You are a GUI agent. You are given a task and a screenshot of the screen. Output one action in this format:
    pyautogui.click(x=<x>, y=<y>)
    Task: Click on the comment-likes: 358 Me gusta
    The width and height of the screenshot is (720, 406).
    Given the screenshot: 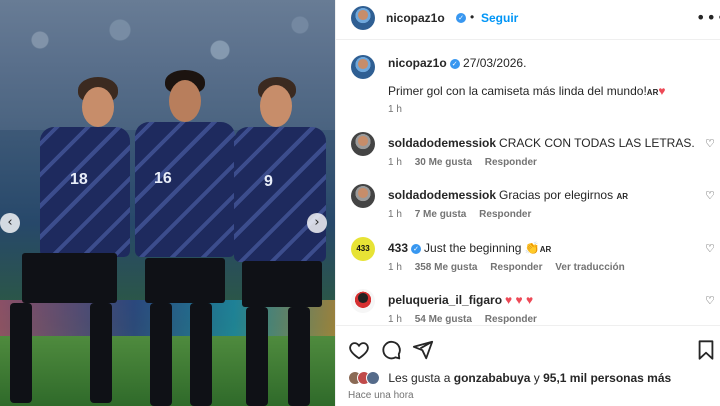 What is the action you would take?
    pyautogui.click(x=446, y=267)
    